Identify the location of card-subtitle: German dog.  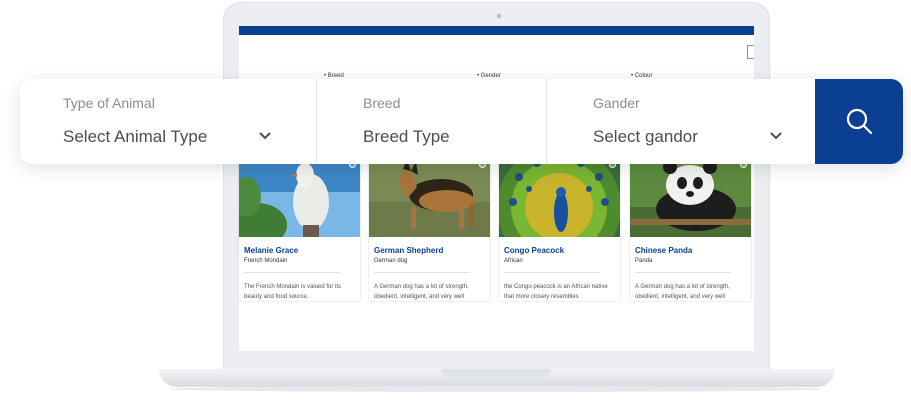
(391, 261).